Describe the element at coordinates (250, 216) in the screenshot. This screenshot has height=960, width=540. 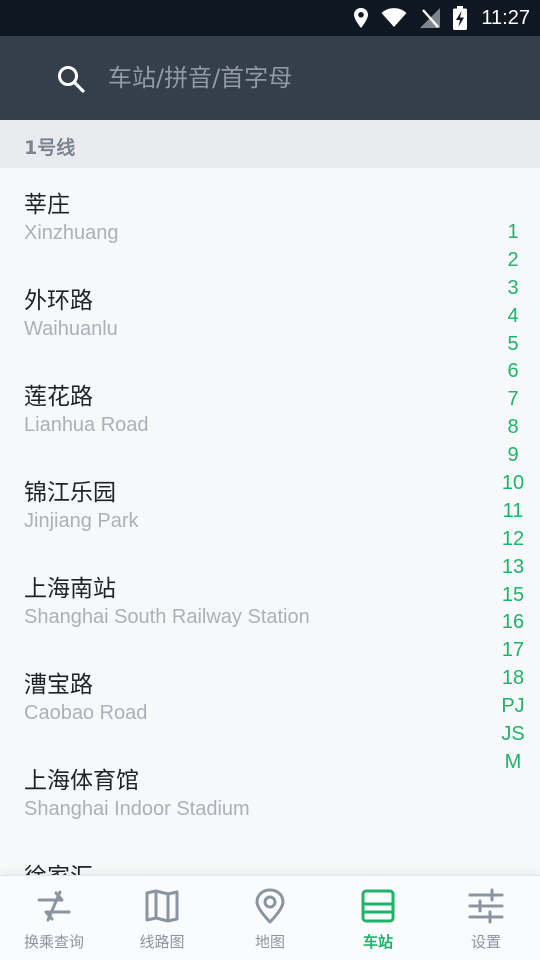
I see `station-item: 莘庄 Xinzhuang` at that location.